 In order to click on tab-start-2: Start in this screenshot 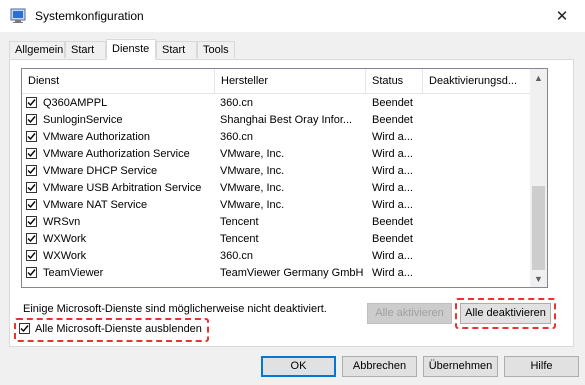, I will do `click(176, 49)`.